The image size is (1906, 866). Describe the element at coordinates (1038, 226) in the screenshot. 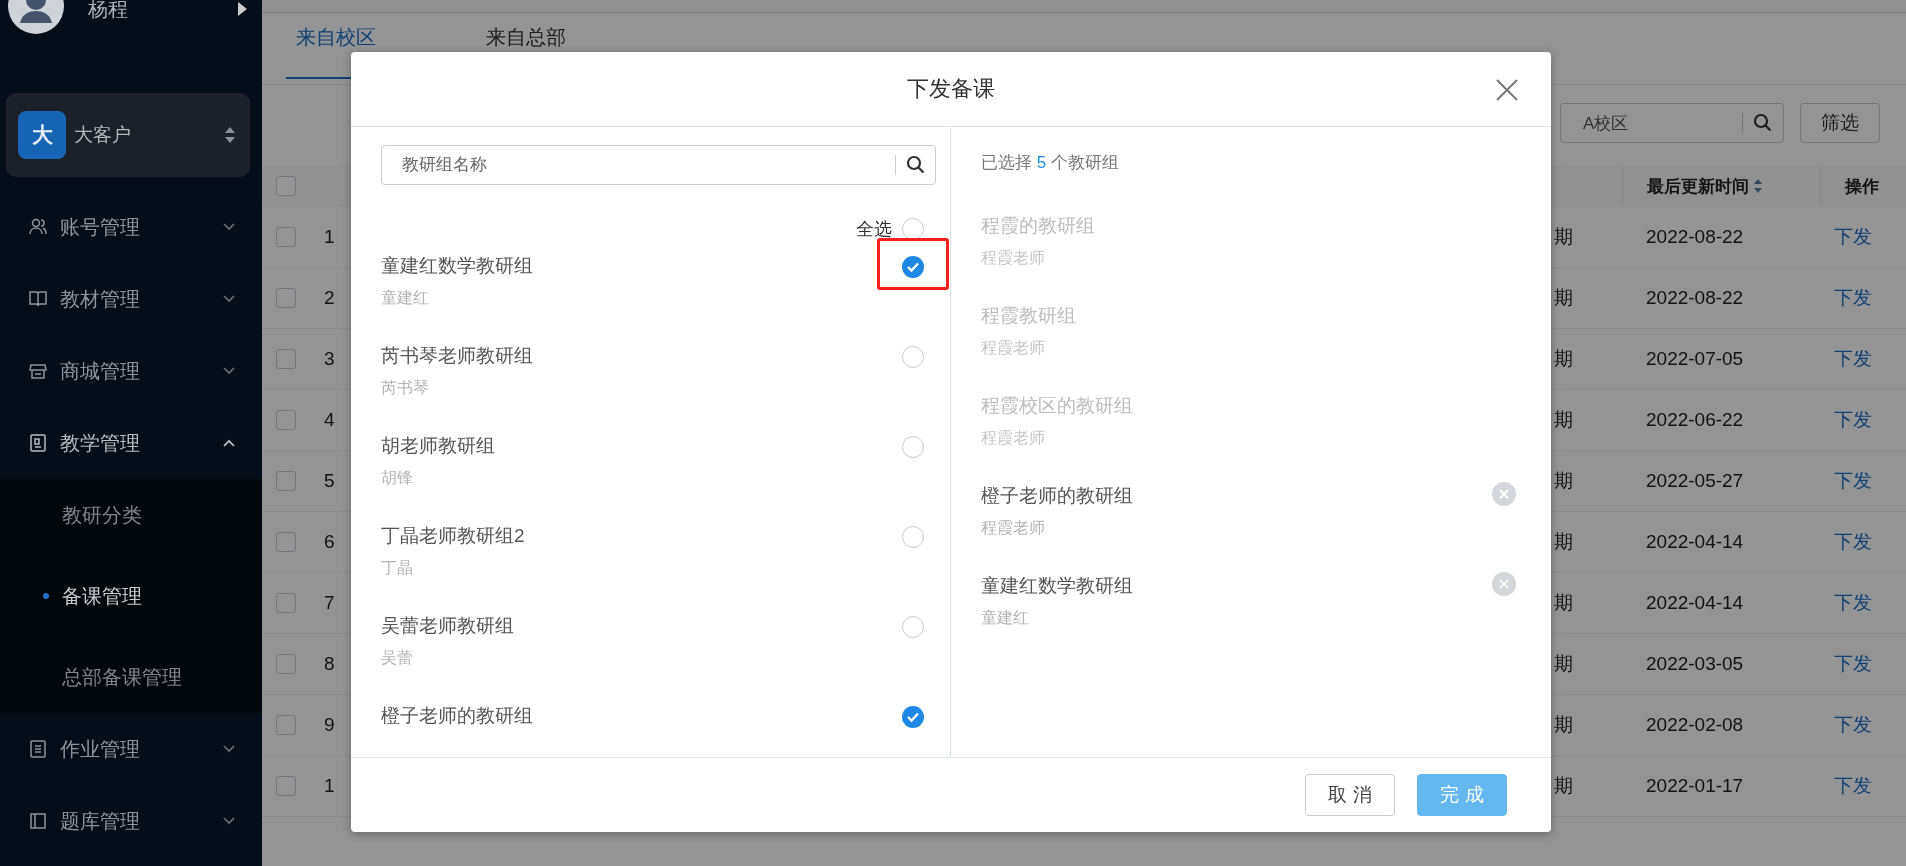

I see `group-name: 程霞的教研组` at that location.